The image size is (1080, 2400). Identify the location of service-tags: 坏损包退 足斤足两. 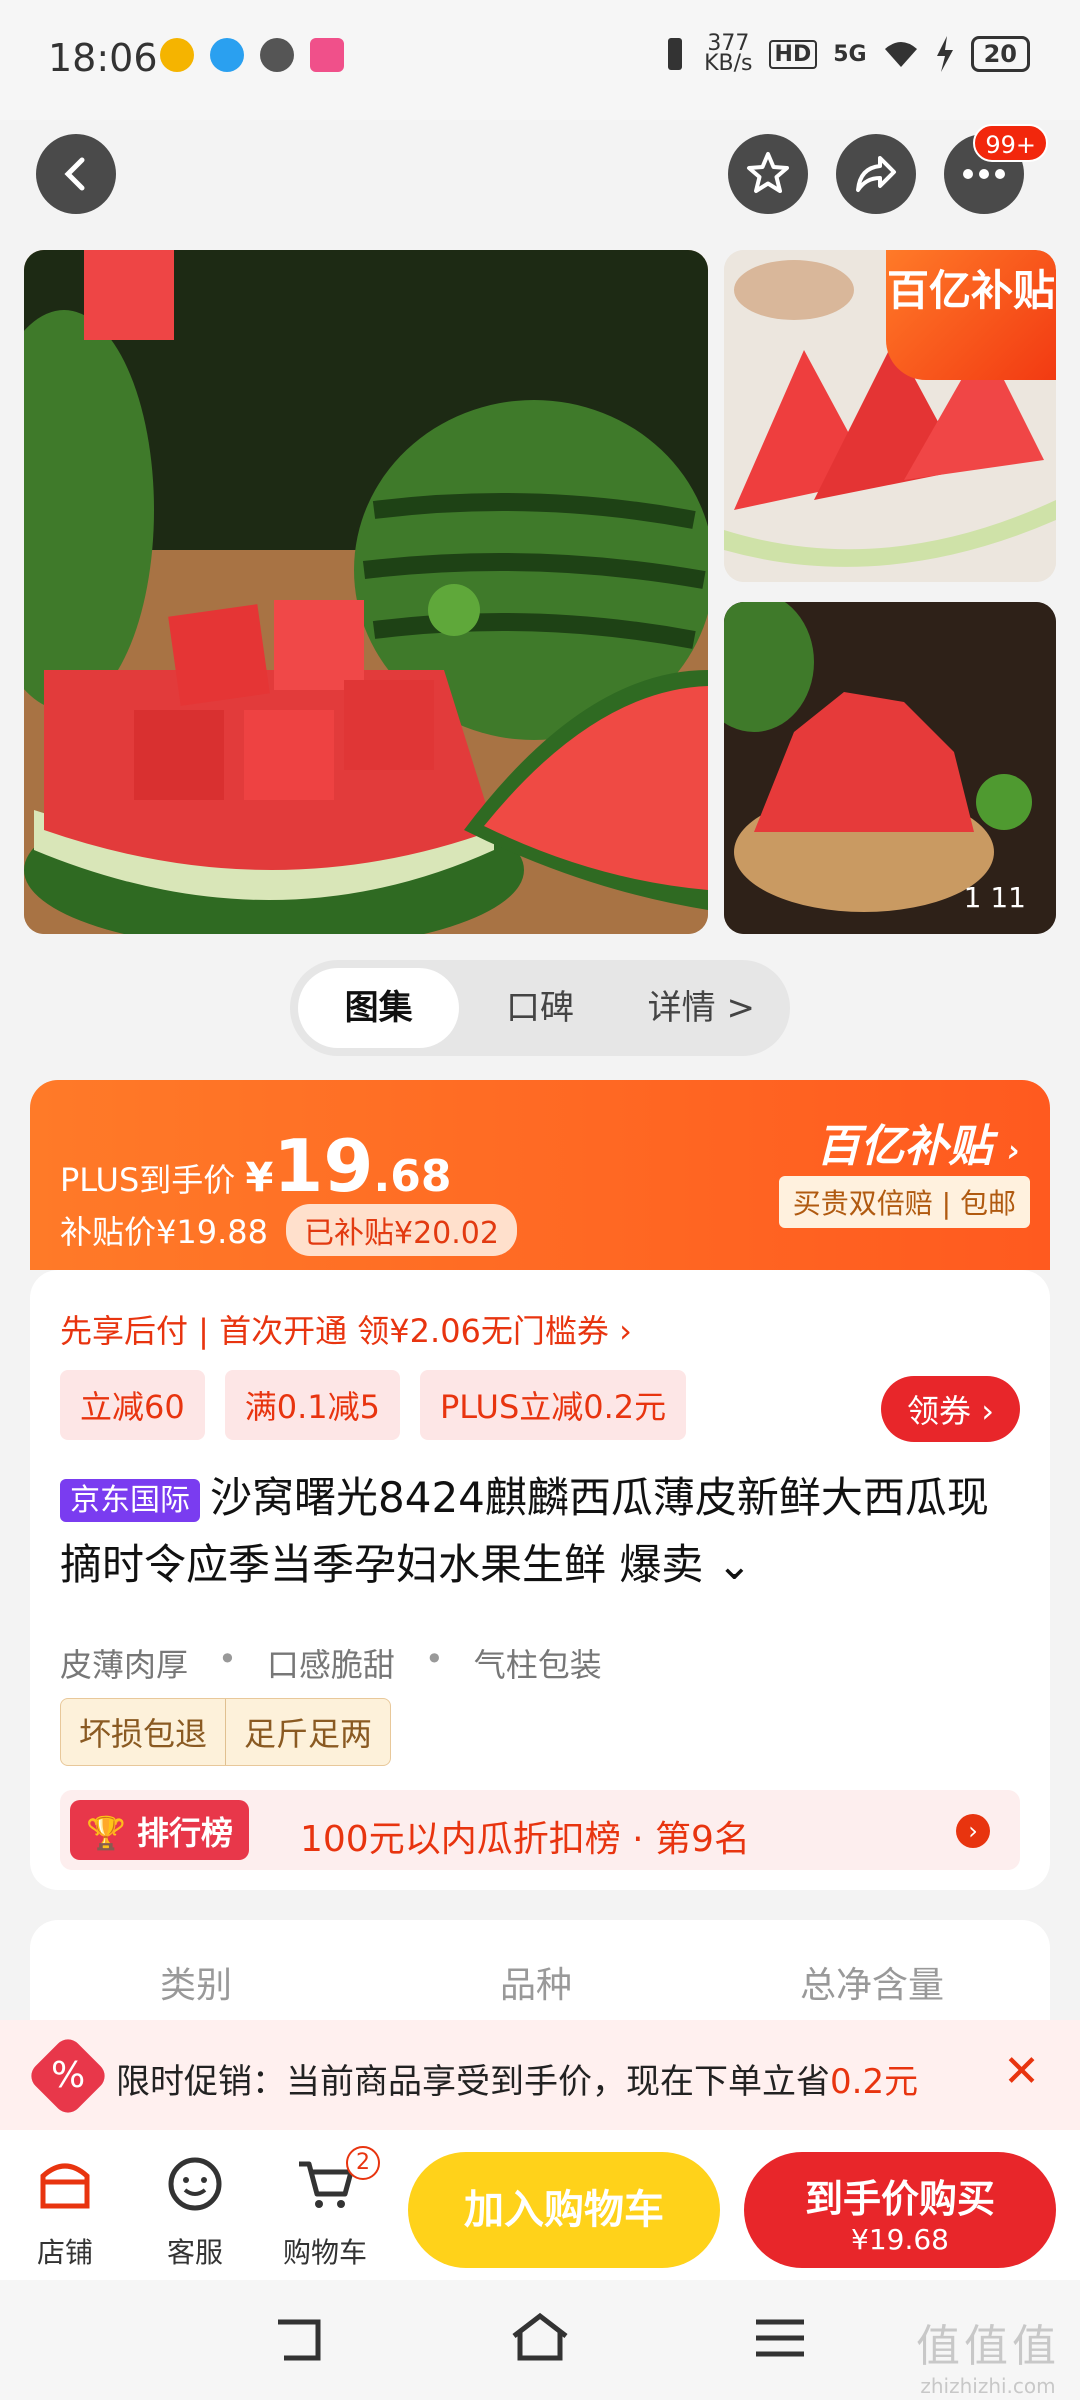
(226, 1732).